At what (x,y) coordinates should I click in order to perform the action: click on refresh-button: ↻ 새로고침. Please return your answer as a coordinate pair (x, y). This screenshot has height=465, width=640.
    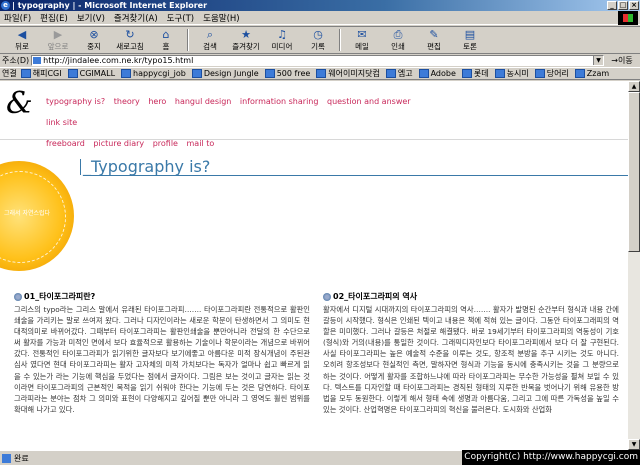
    Looking at the image, I should click on (130, 40).